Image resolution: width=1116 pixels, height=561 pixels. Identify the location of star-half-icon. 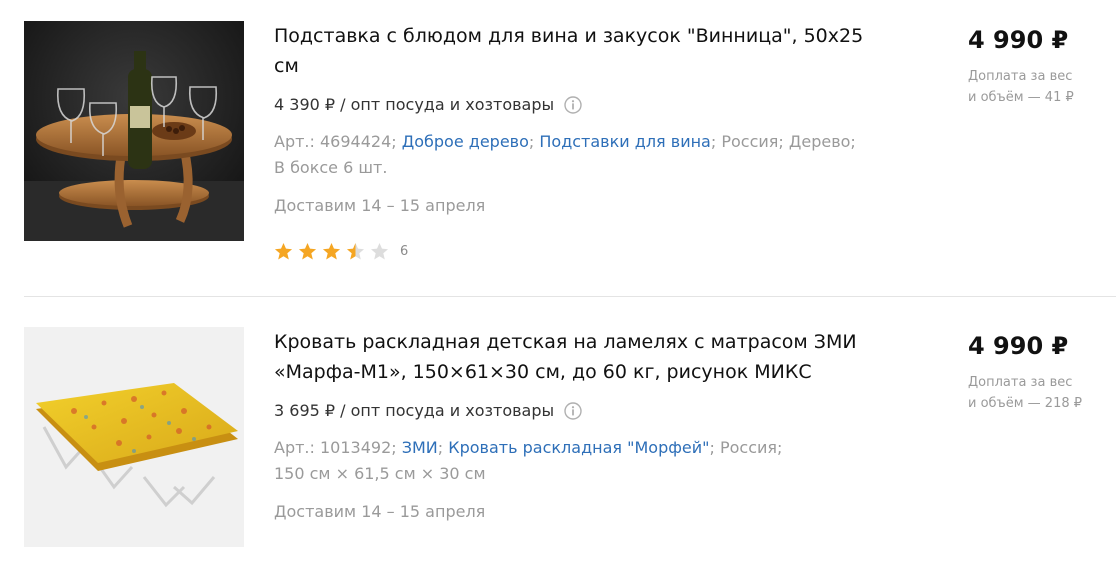
(355, 251).